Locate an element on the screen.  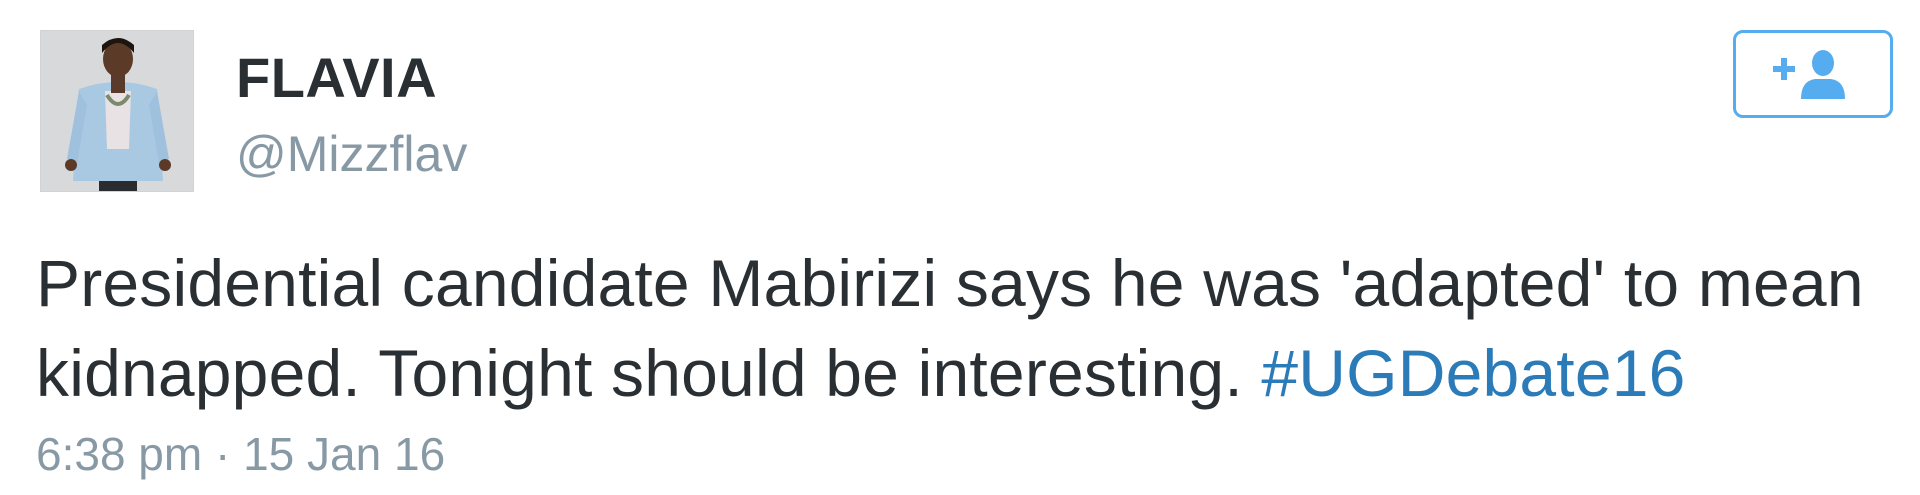
display-name: FLAVIA is located at coordinates (336, 78).